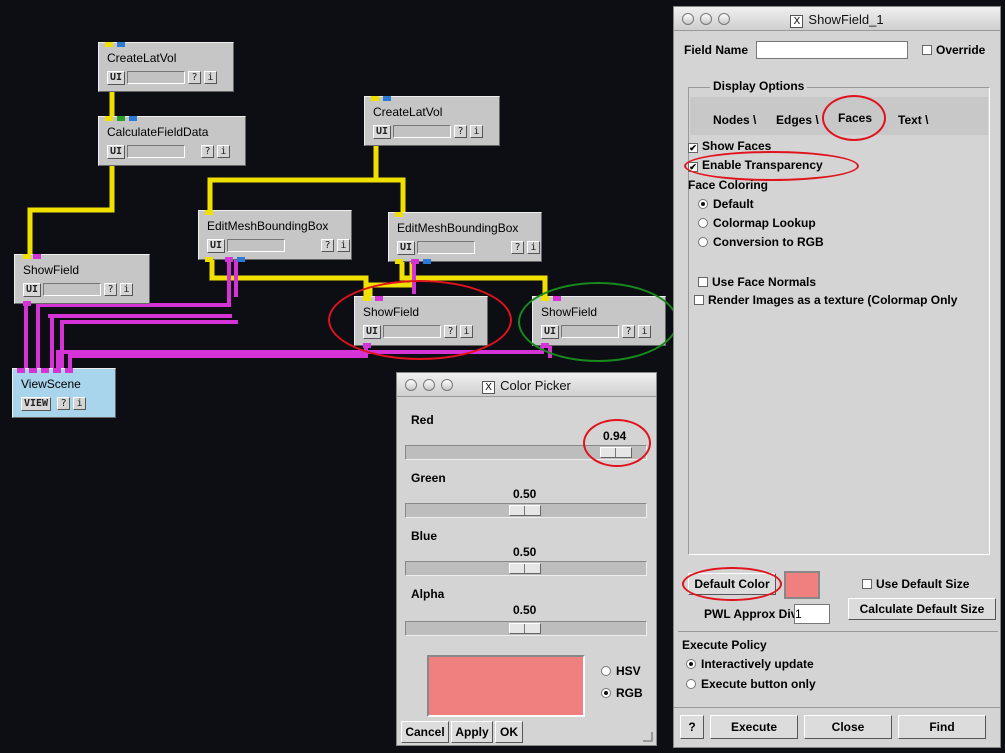 This screenshot has width=1005, height=753. What do you see at coordinates (172, 141) in the screenshot?
I see `module-calculatefielddata: CalculateFieldData UI? i` at bounding box center [172, 141].